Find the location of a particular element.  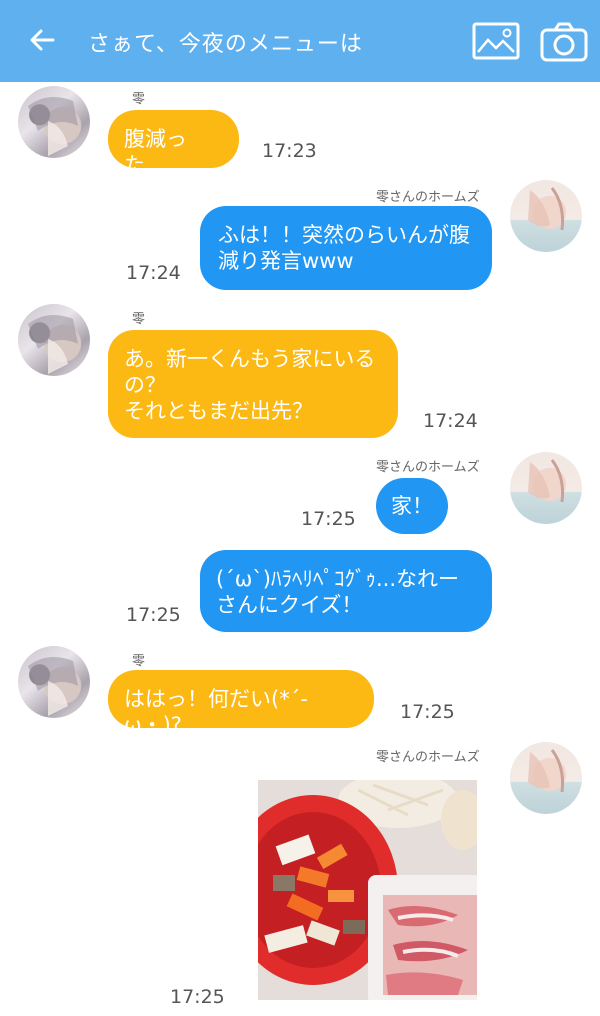

message-bubble: あ。新一くんもう家にいるの？ それともまだ出先？ is located at coordinates (253, 384).